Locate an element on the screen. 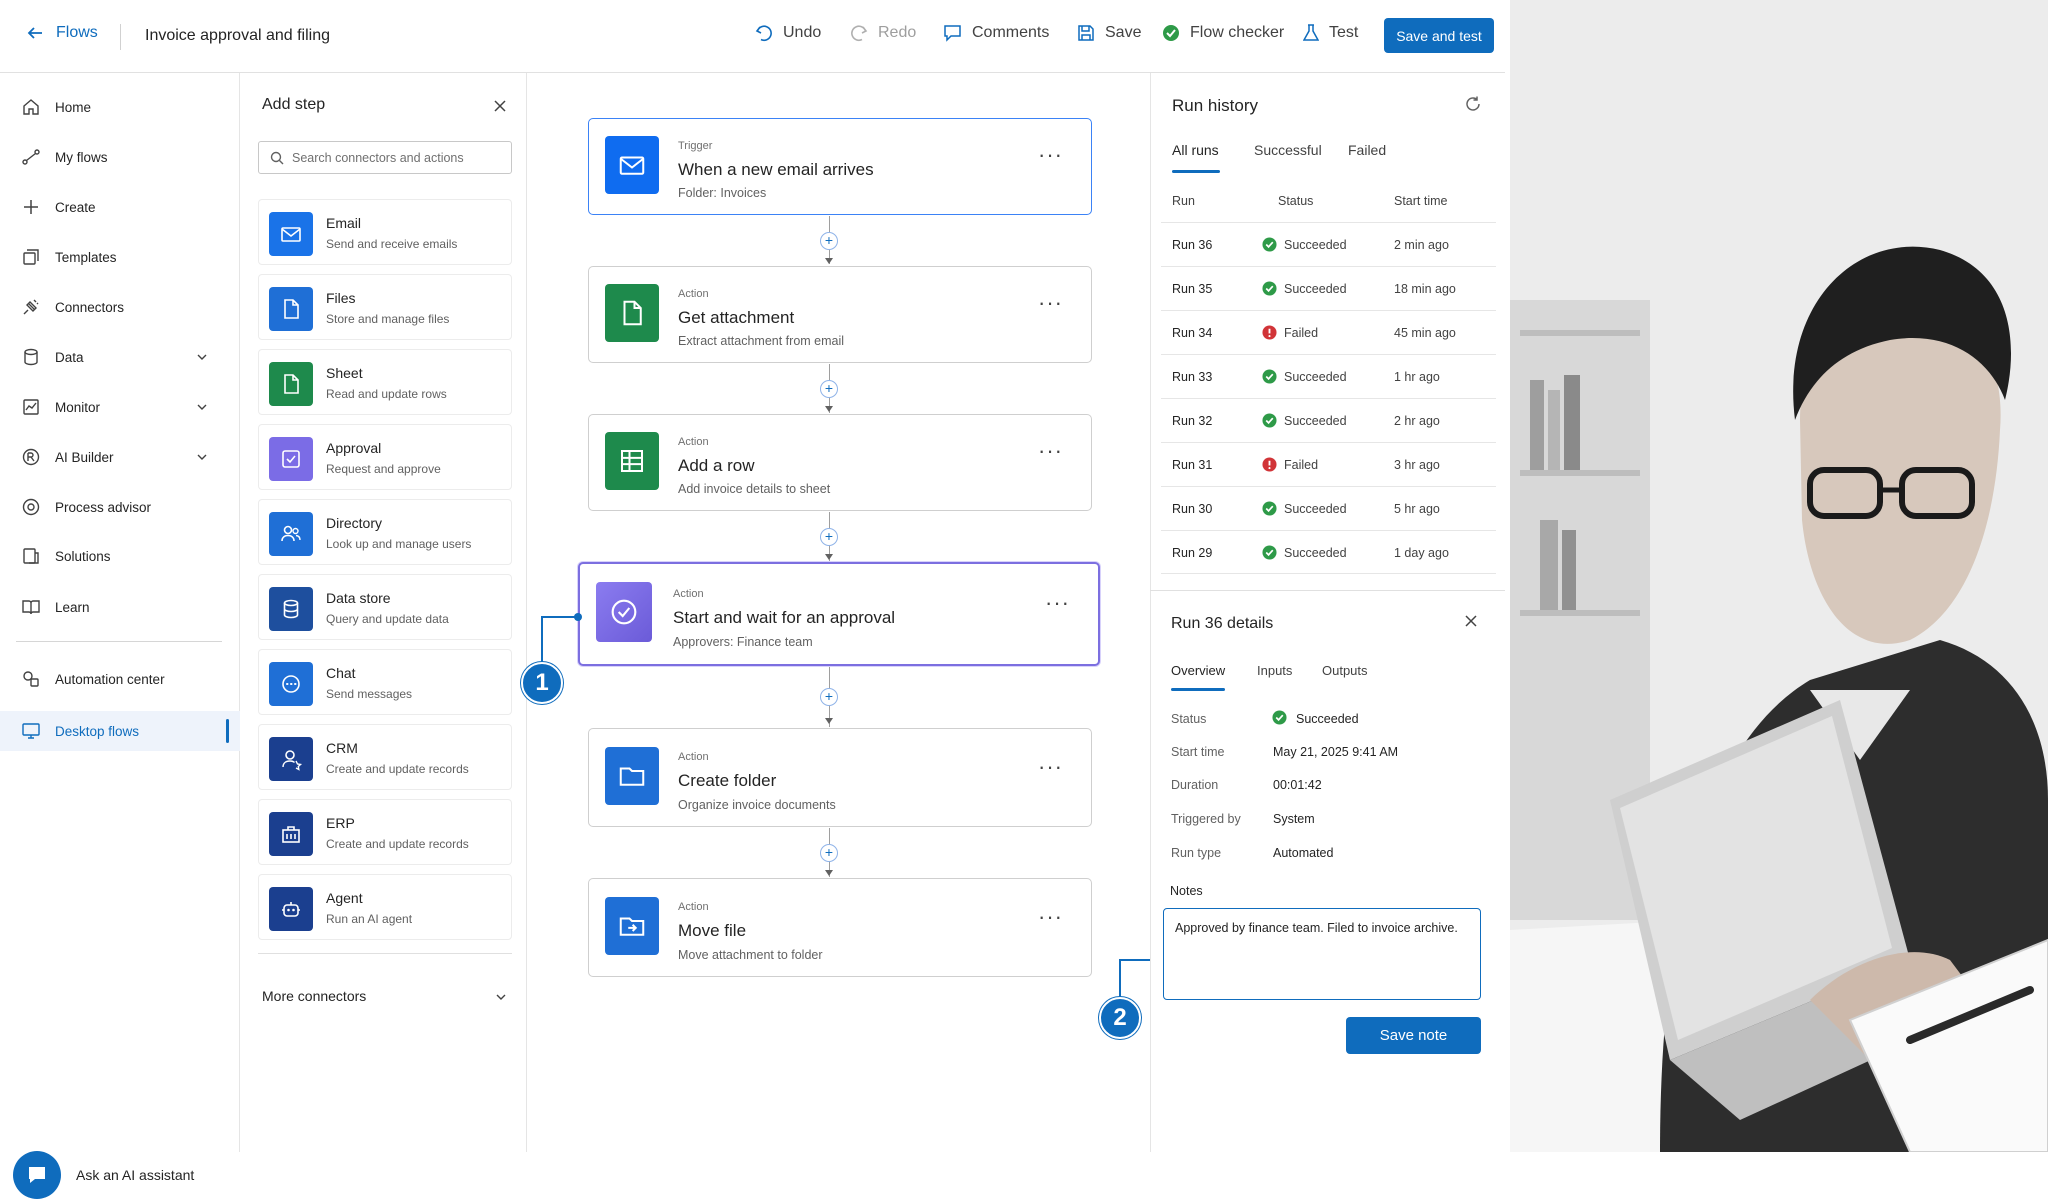 Image resolution: width=2048 pixels, height=1199 pixels. chat-bubble-icon is located at coordinates (37, 1175).